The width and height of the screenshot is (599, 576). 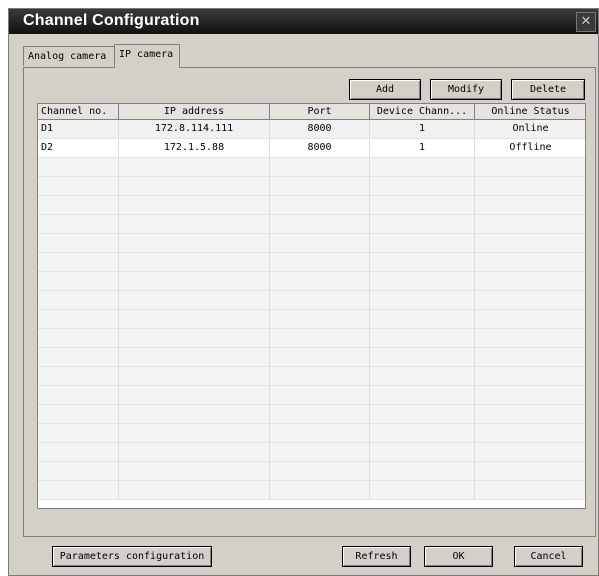 I want to click on table-cell-ip: 172.1.5.88, so click(x=194, y=148).